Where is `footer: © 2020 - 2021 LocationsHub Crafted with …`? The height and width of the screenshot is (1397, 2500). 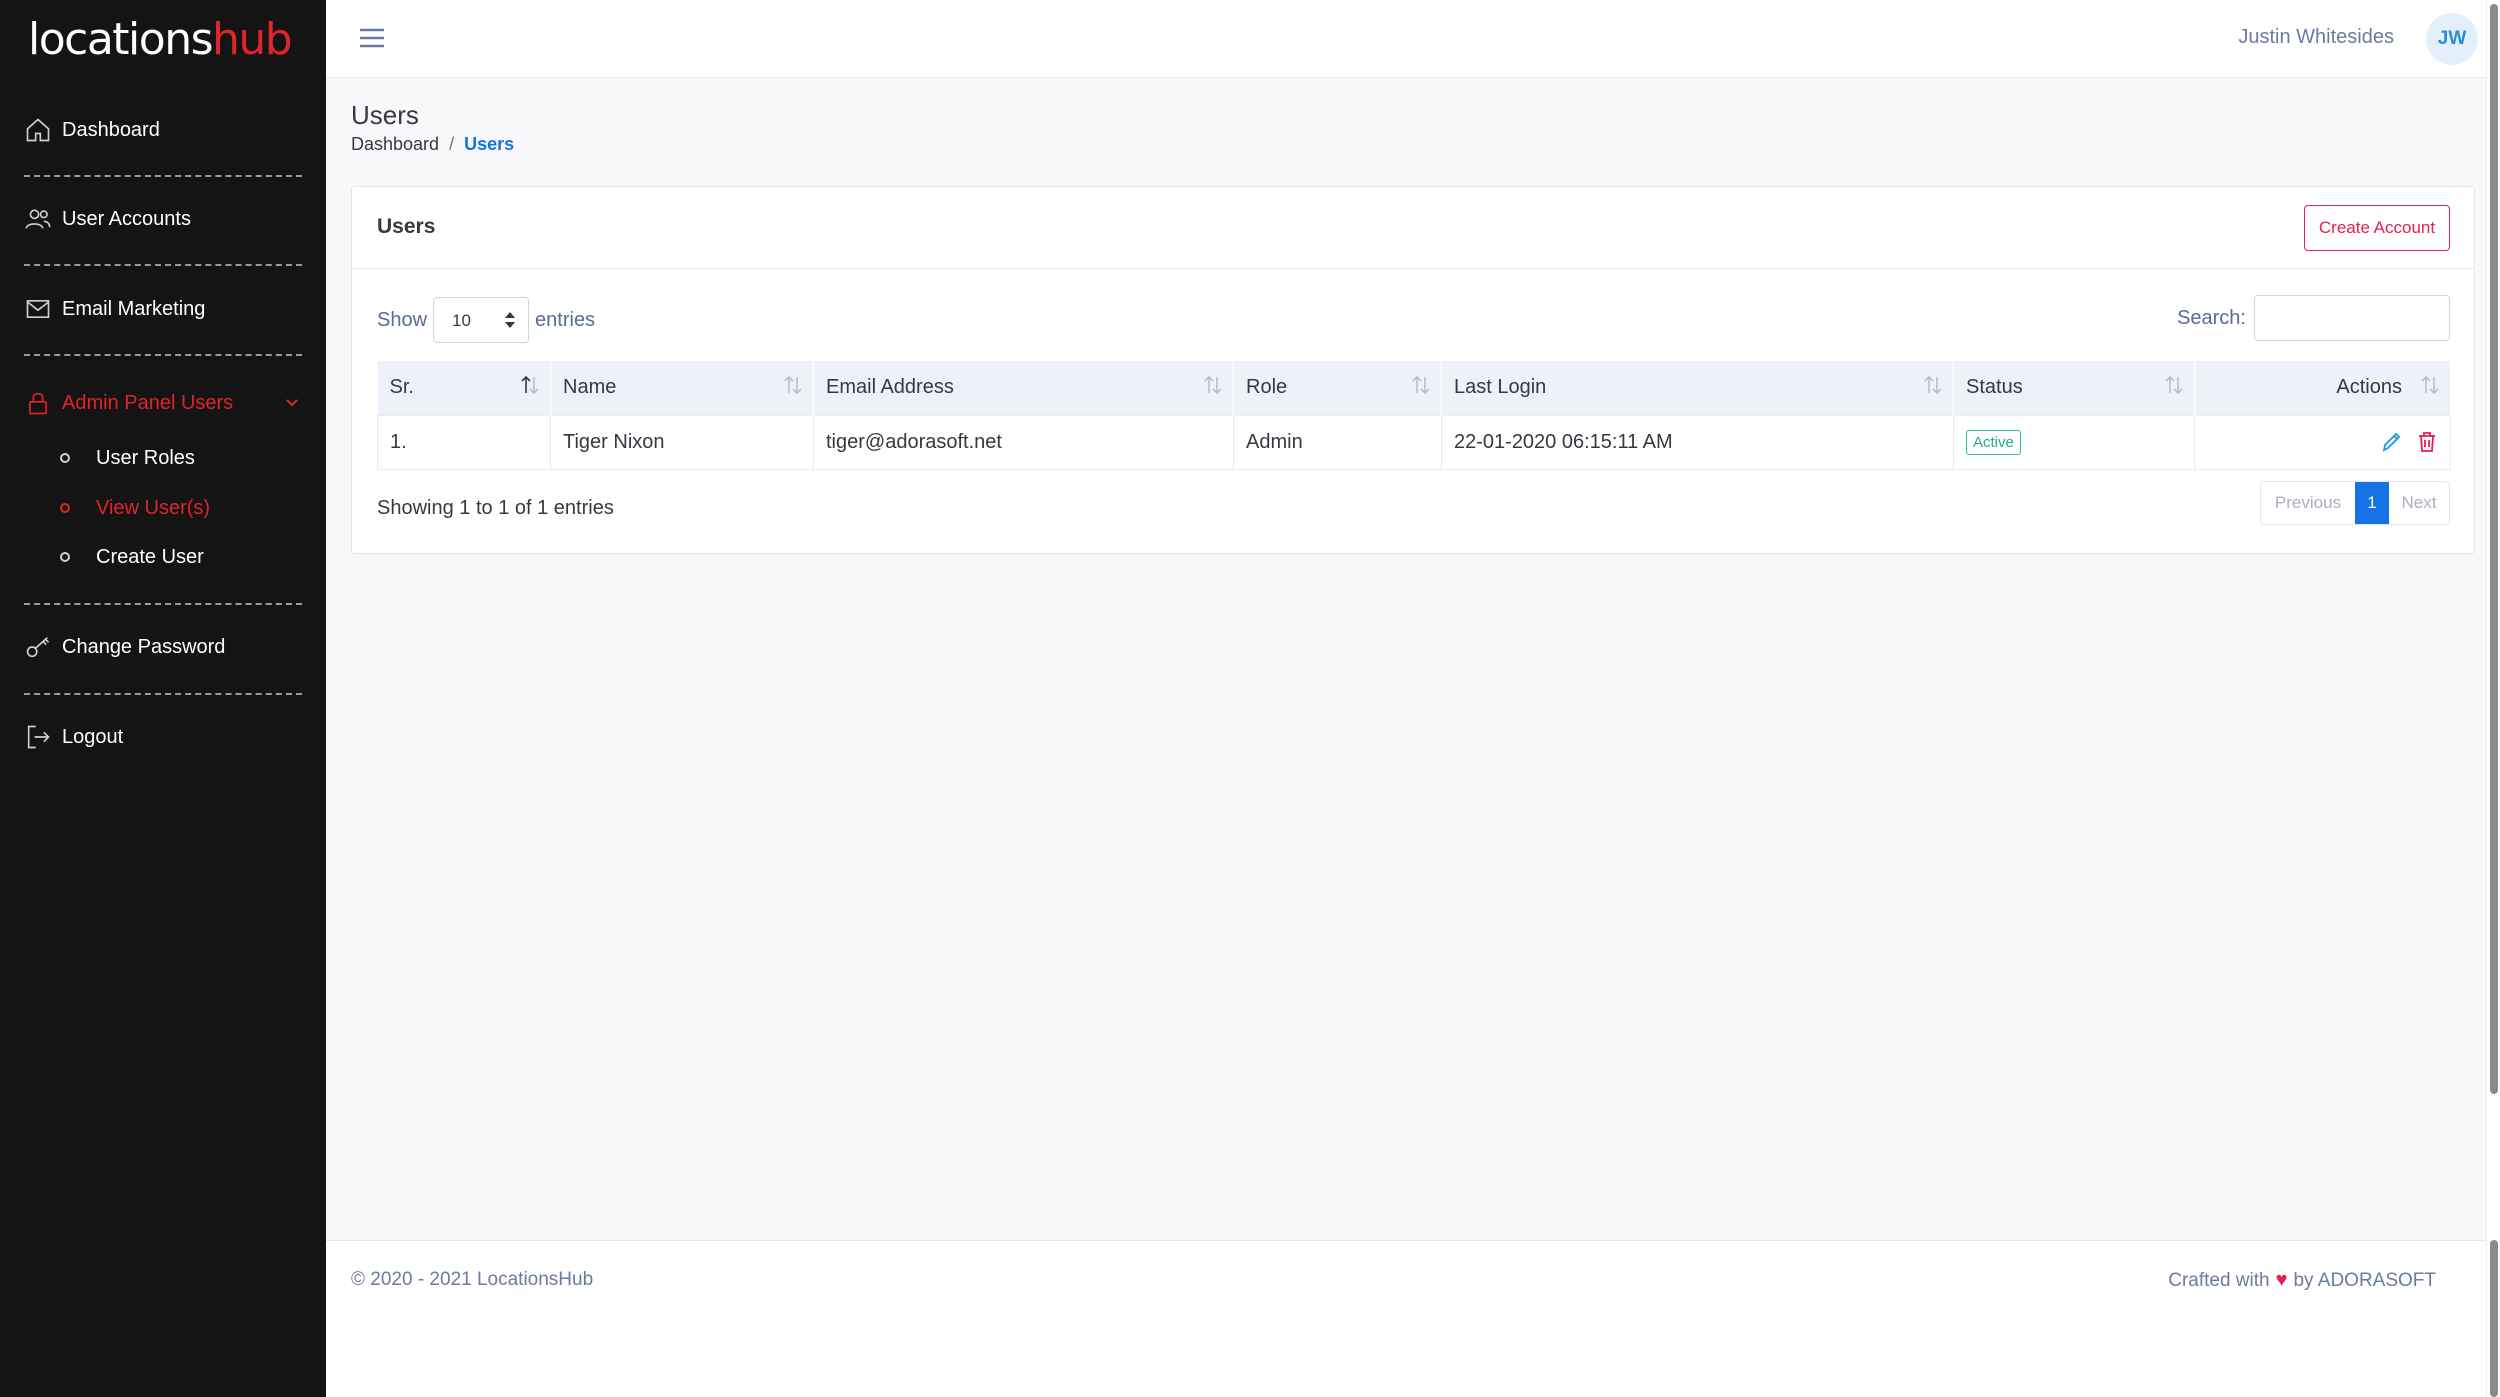
footer: © 2020 - 2021 LocationsHub Crafted with … is located at coordinates (1406, 1318).